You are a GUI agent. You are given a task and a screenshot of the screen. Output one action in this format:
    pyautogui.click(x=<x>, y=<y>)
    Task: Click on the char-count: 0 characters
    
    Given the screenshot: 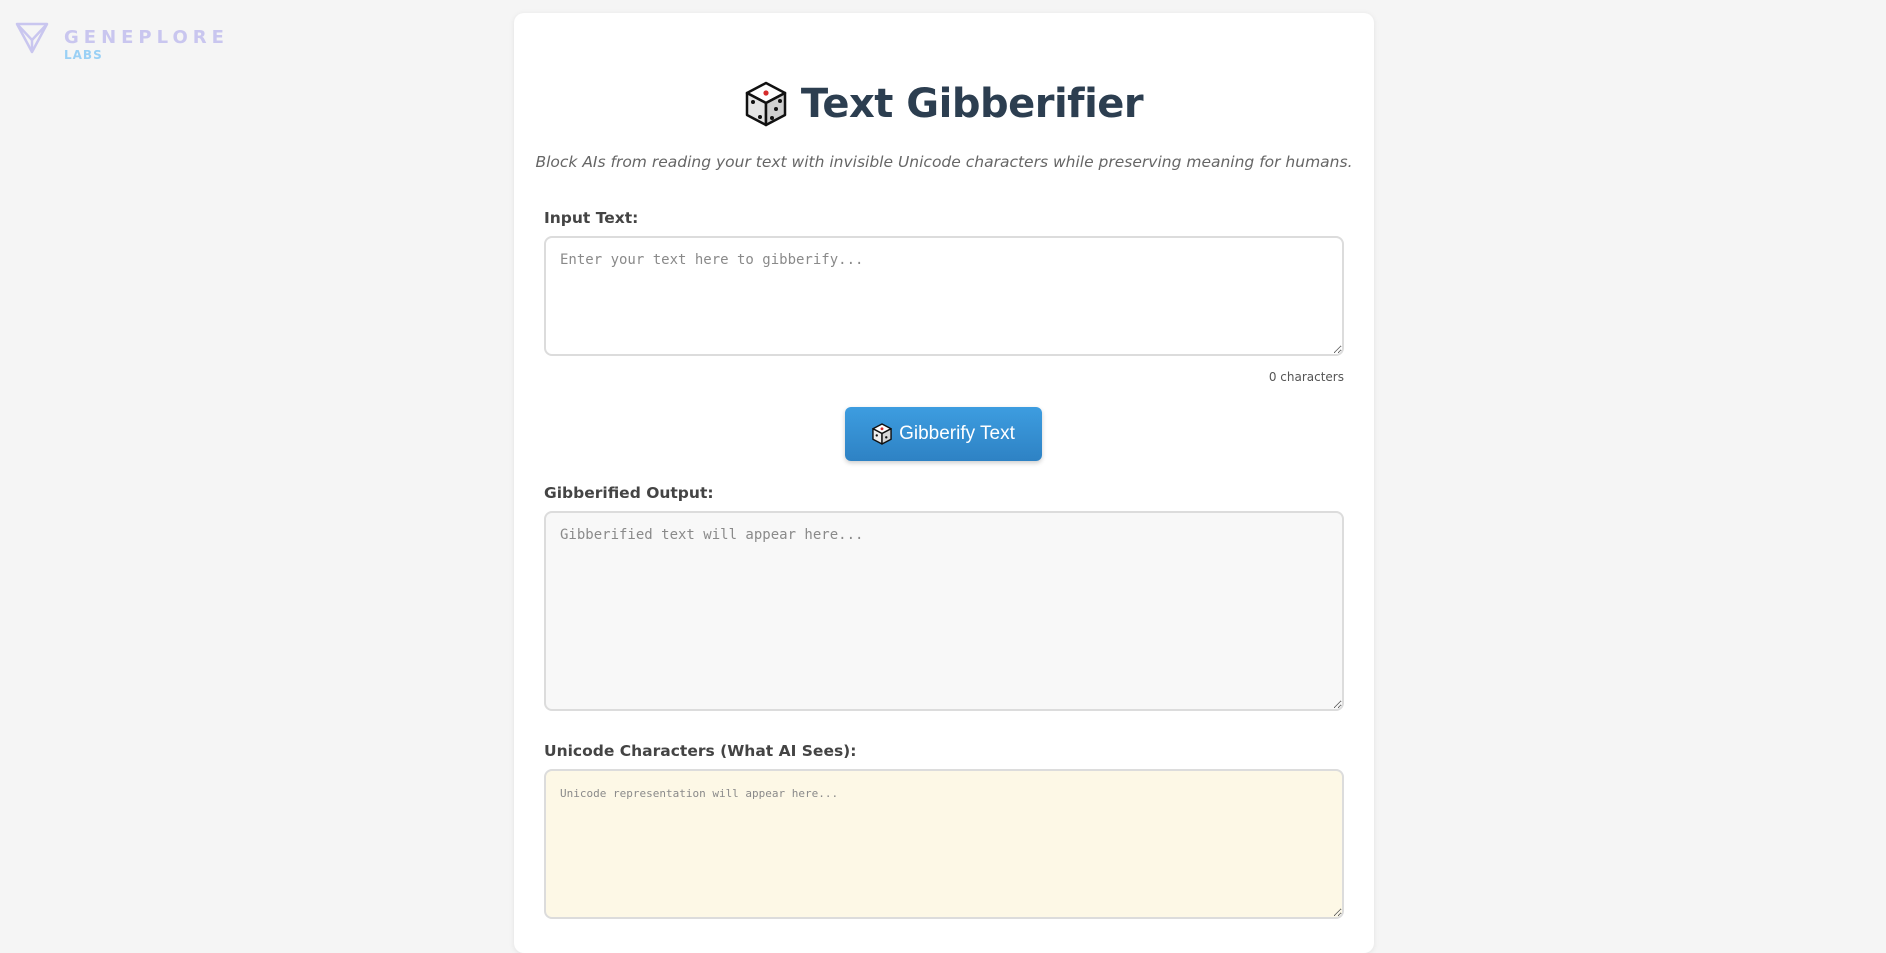 What is the action you would take?
    pyautogui.click(x=1306, y=377)
    